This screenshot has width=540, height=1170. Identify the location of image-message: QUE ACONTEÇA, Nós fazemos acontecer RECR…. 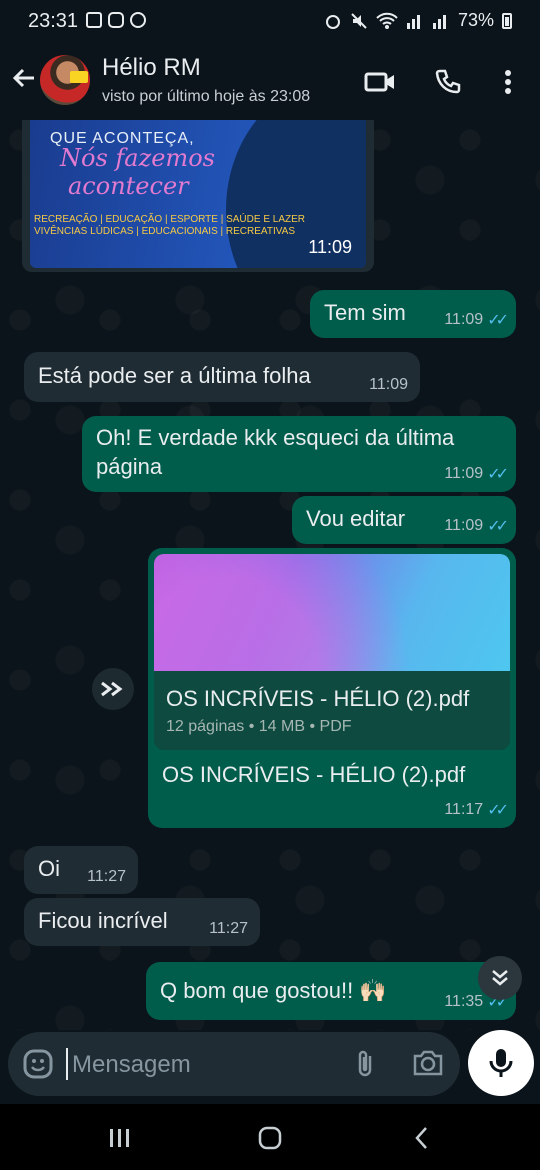
(198, 196).